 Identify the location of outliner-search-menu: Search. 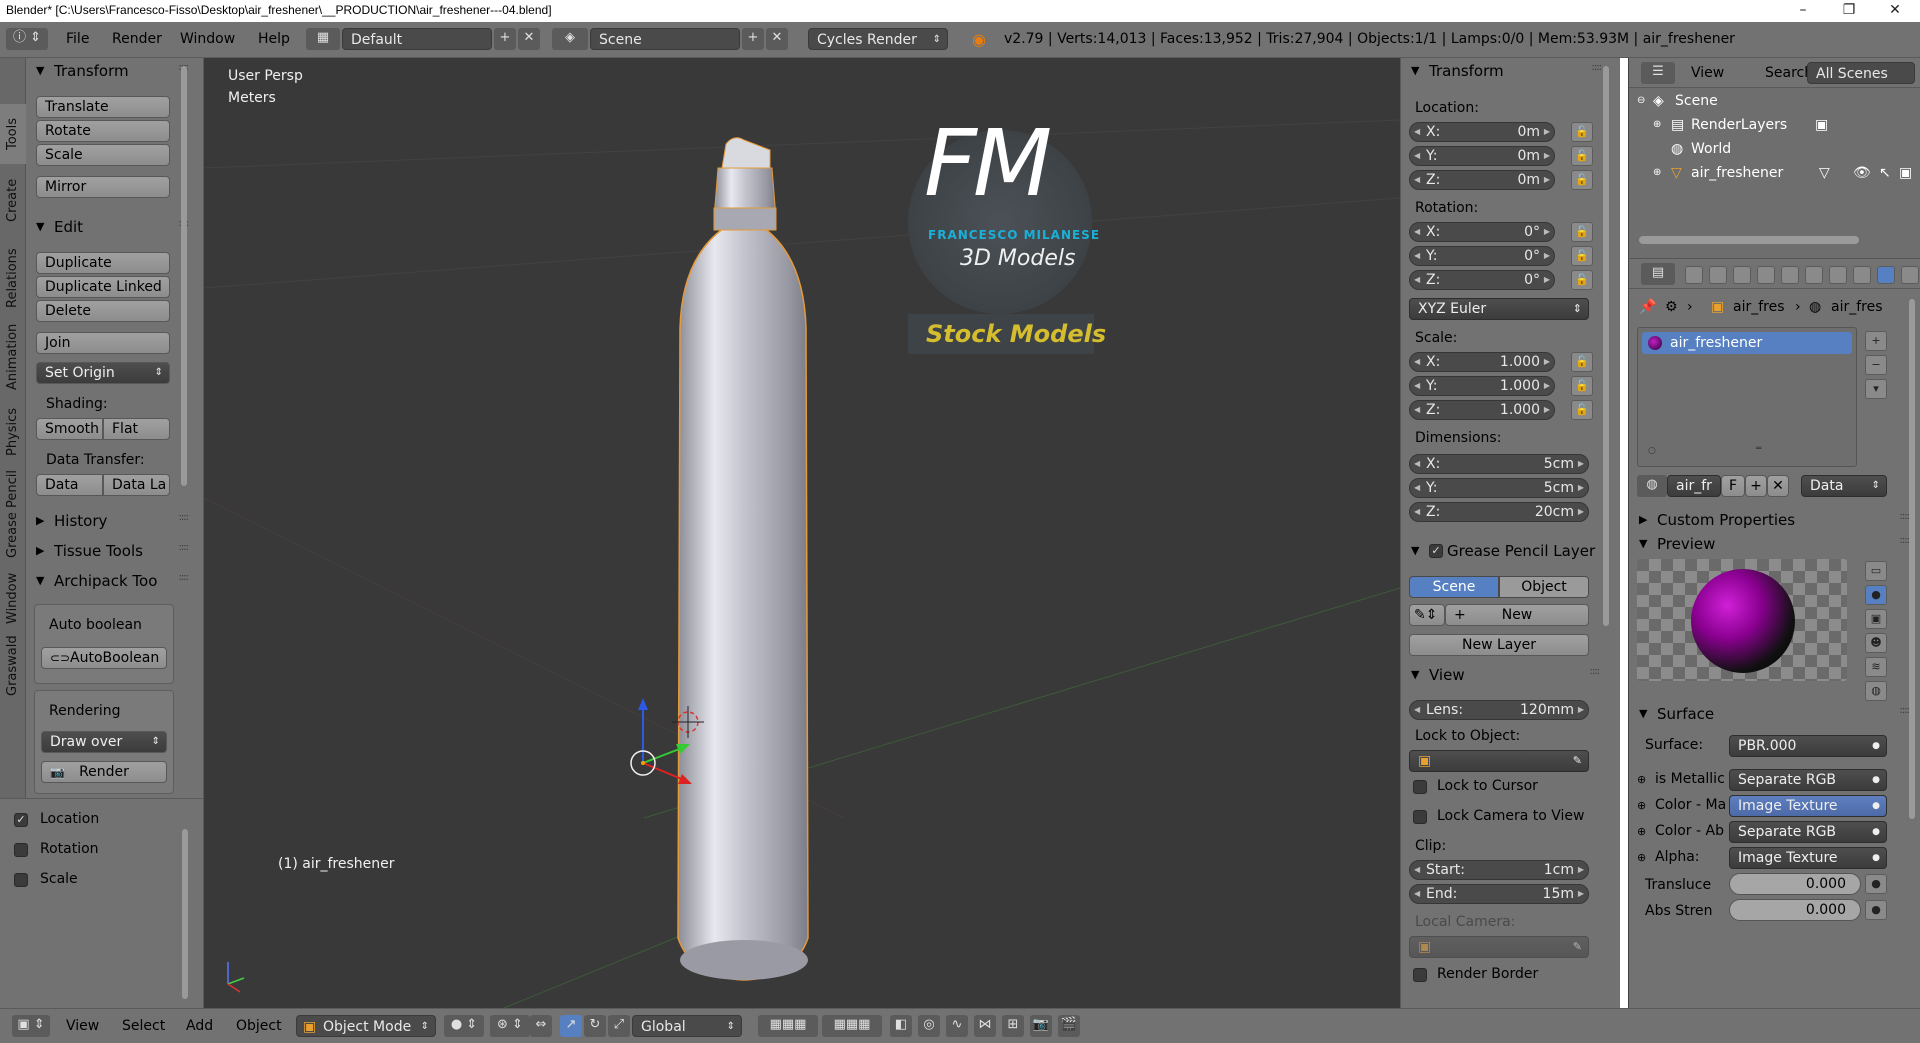
(1789, 73).